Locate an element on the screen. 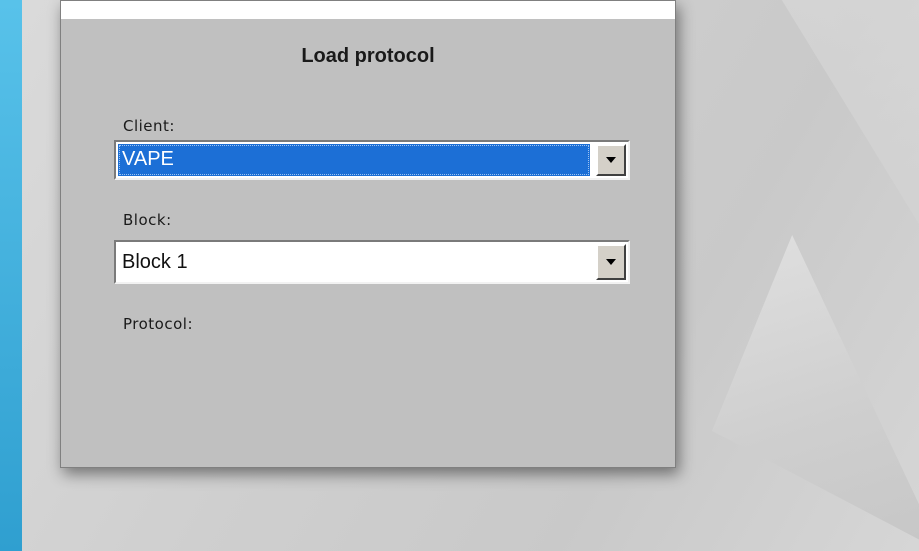  client-dropdown-button is located at coordinates (611, 160).